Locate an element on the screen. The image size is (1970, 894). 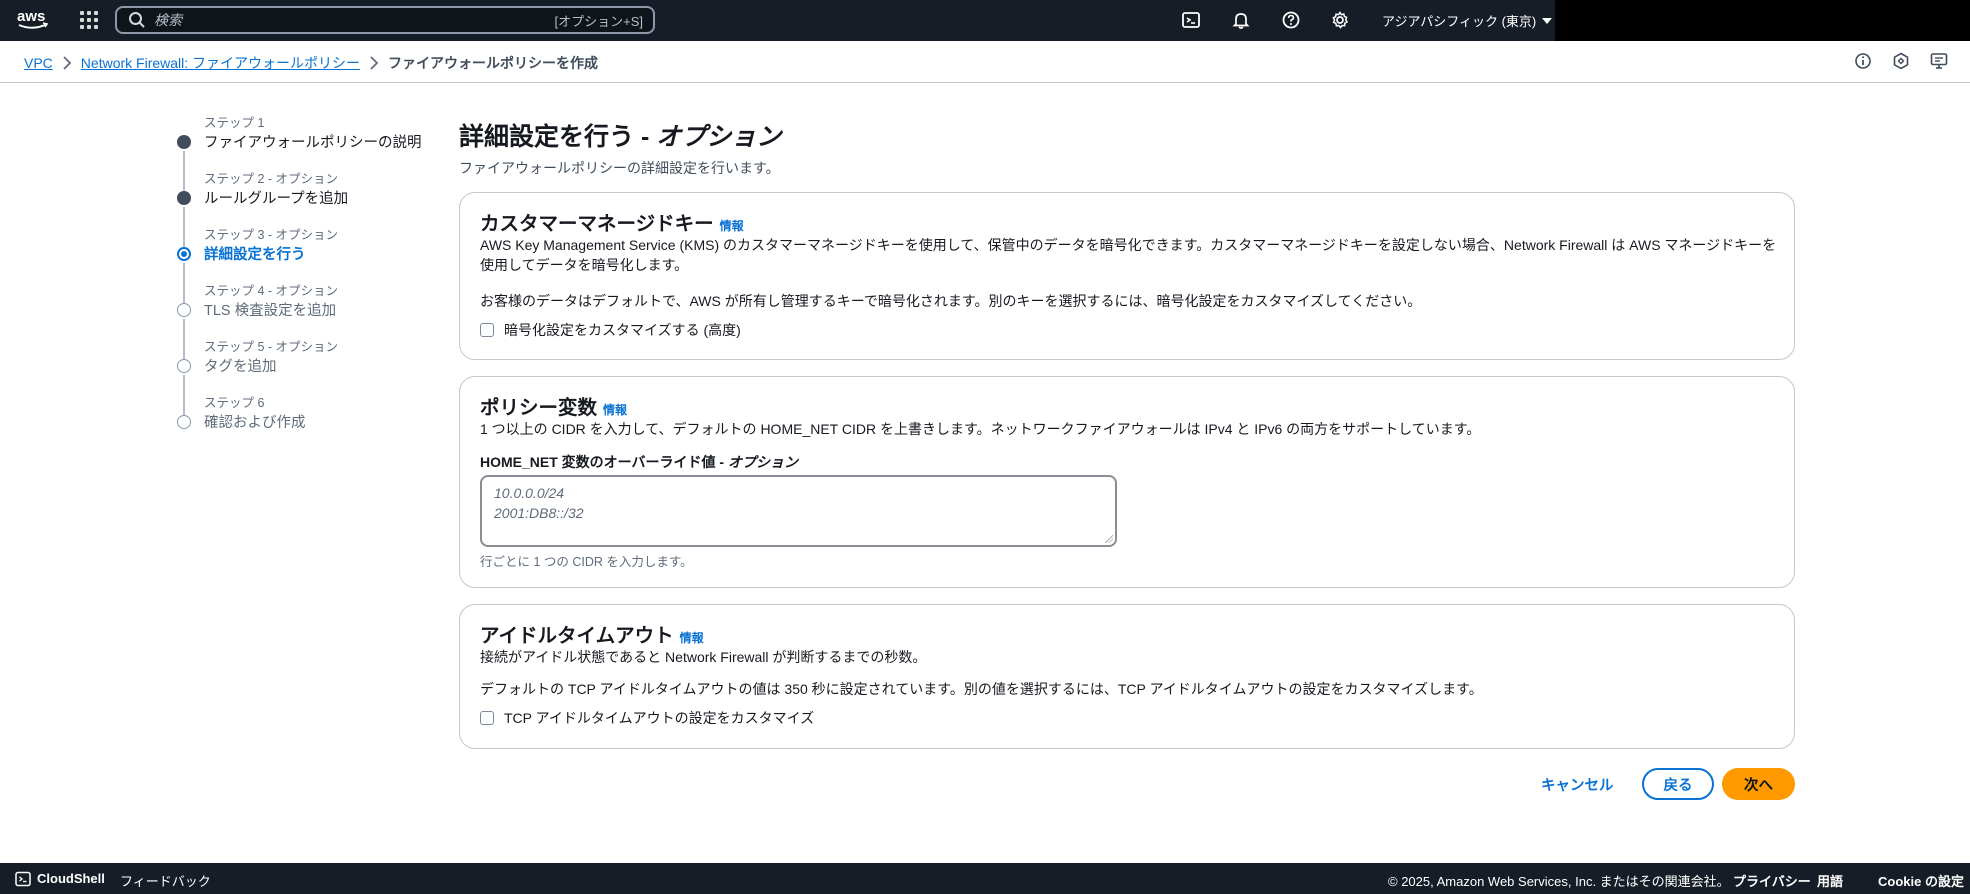
step-number: ステップ 6 is located at coordinates (234, 403).